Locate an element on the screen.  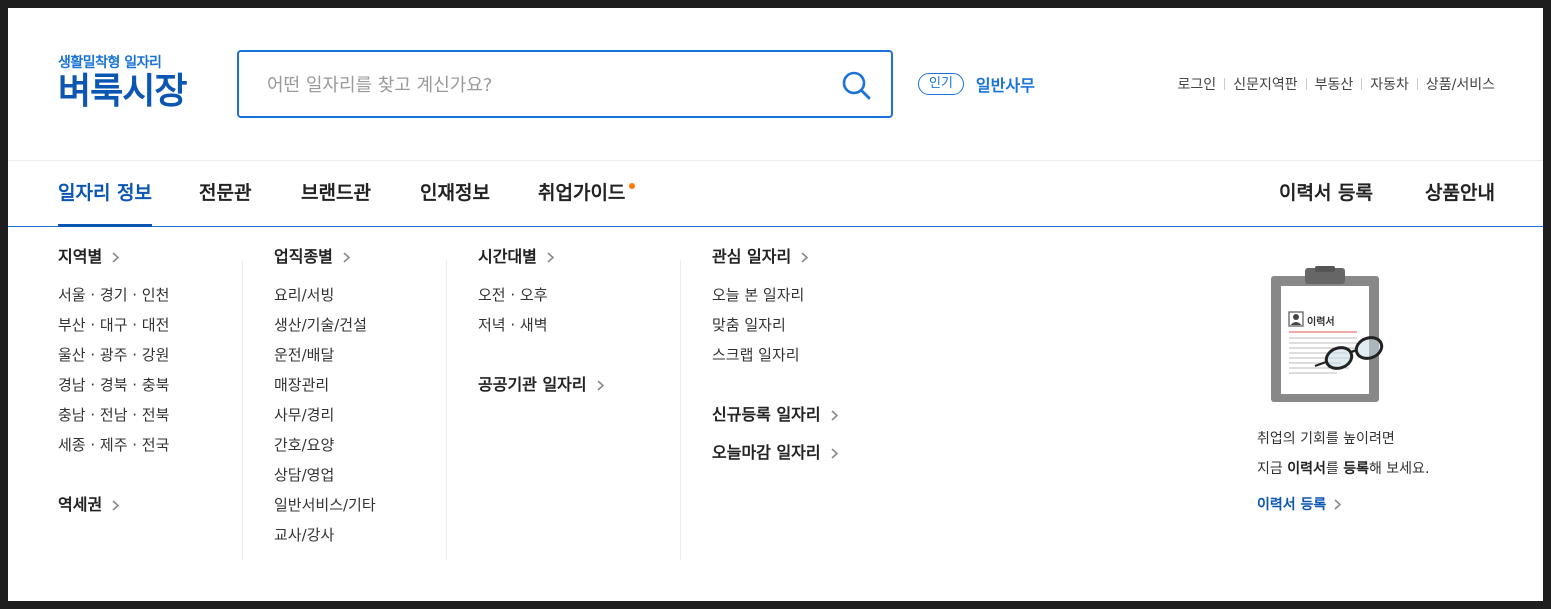
menu-list-interest: 오늘 본 일자리 맞춤 일자리 스크랩 일자리 is located at coordinates (775, 325).